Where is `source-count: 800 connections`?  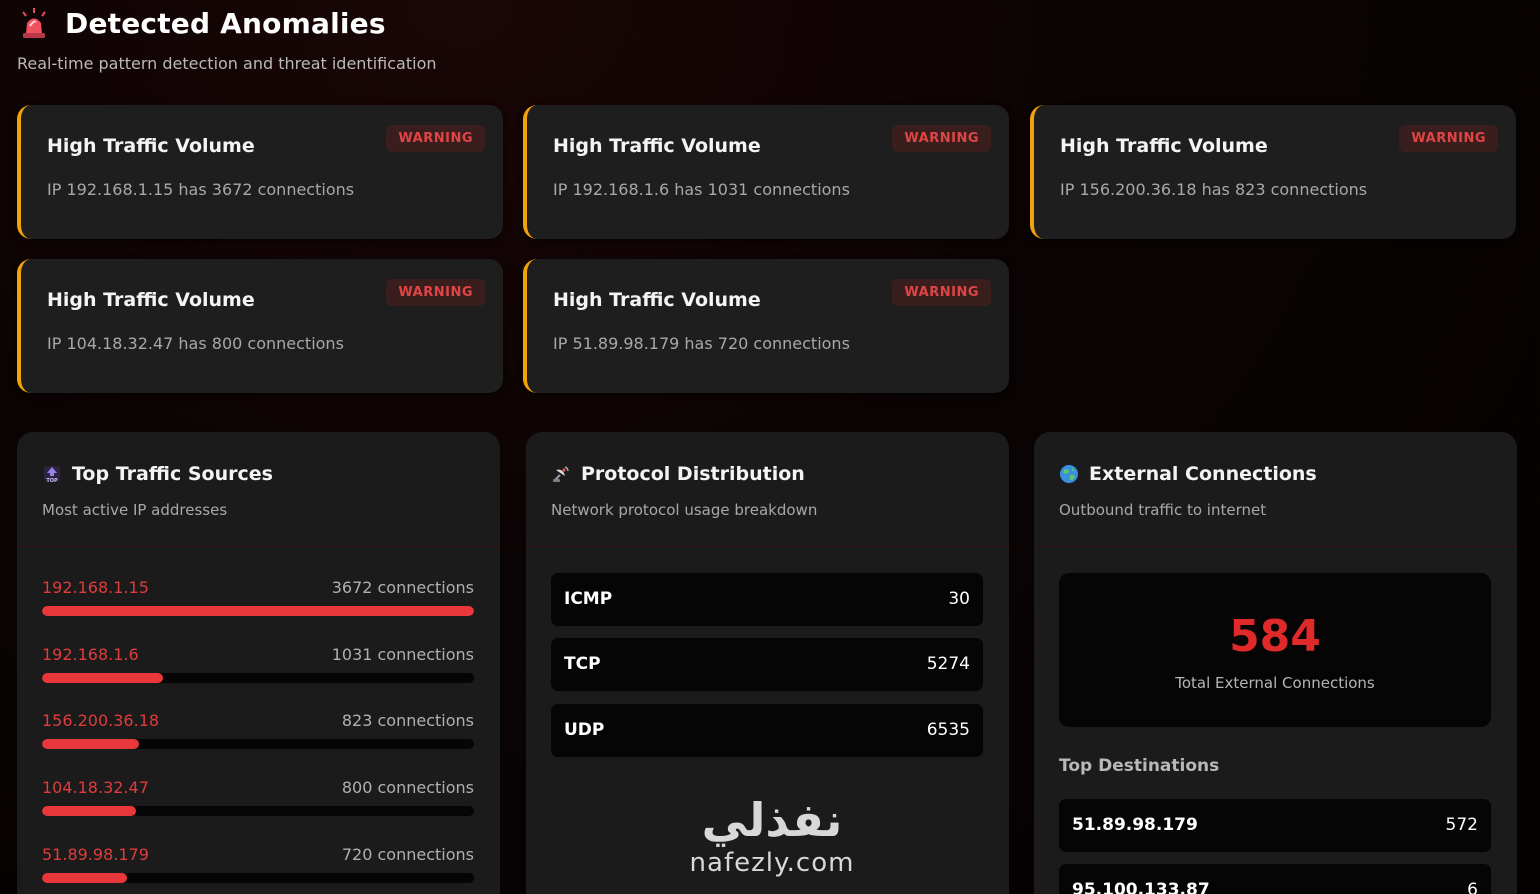
source-count: 800 connections is located at coordinates (407, 787).